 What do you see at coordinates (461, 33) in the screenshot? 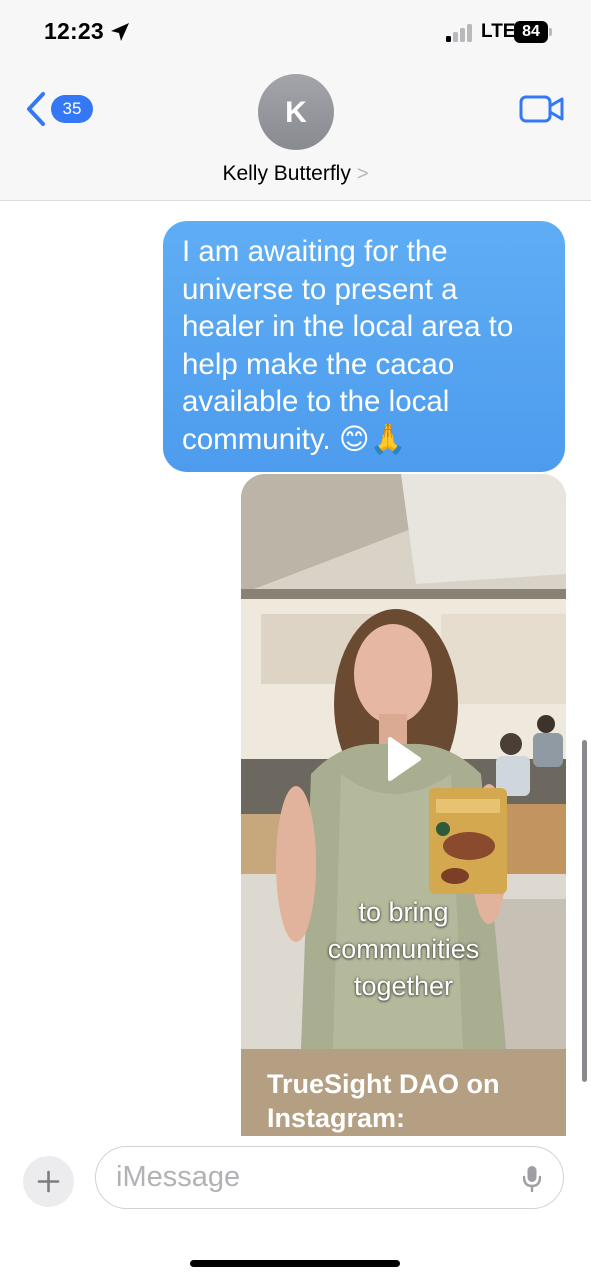
I see `signal-icon` at bounding box center [461, 33].